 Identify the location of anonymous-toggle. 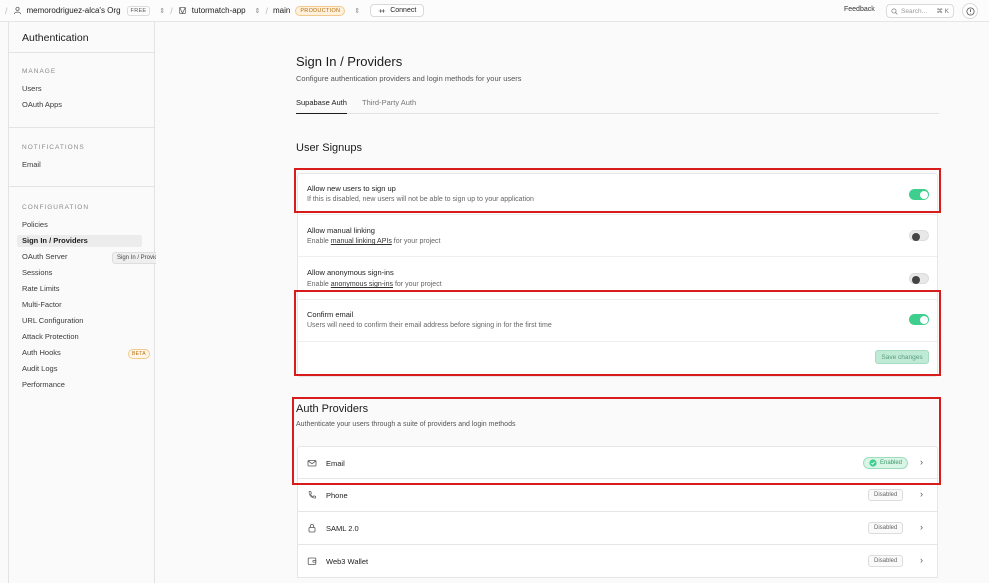
(919, 278).